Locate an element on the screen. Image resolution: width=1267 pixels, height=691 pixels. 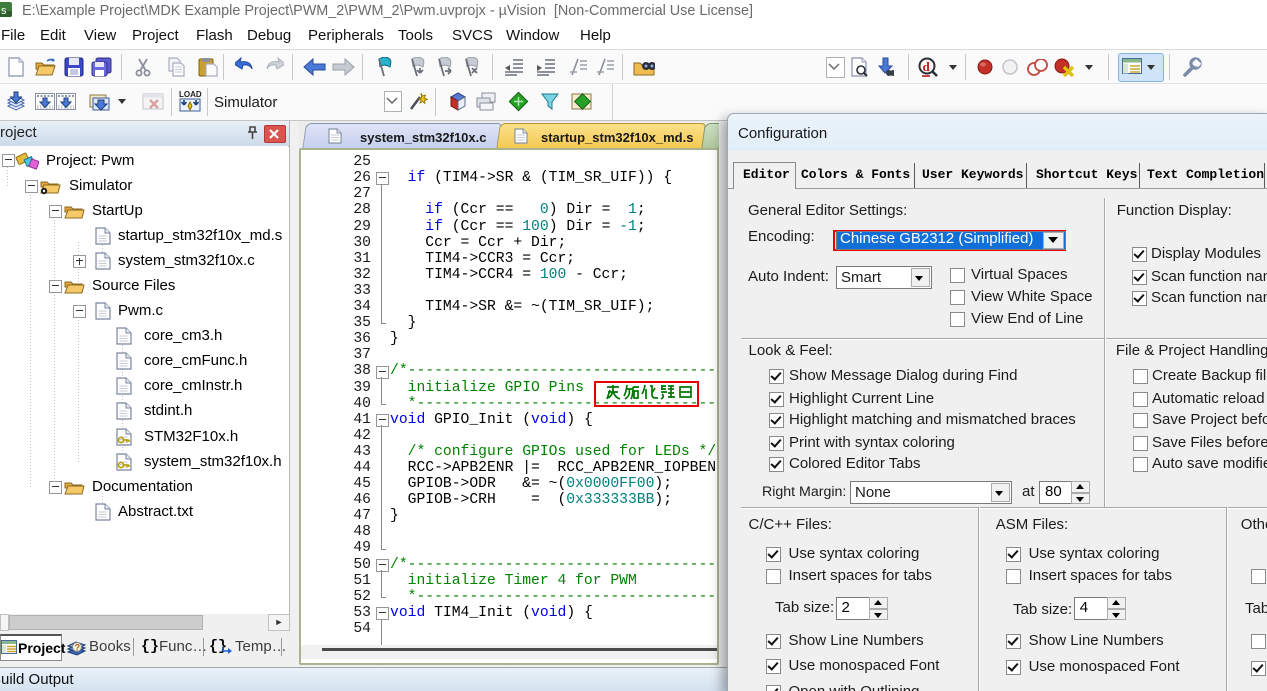
svg-text: d is located at coordinates (927, 66).